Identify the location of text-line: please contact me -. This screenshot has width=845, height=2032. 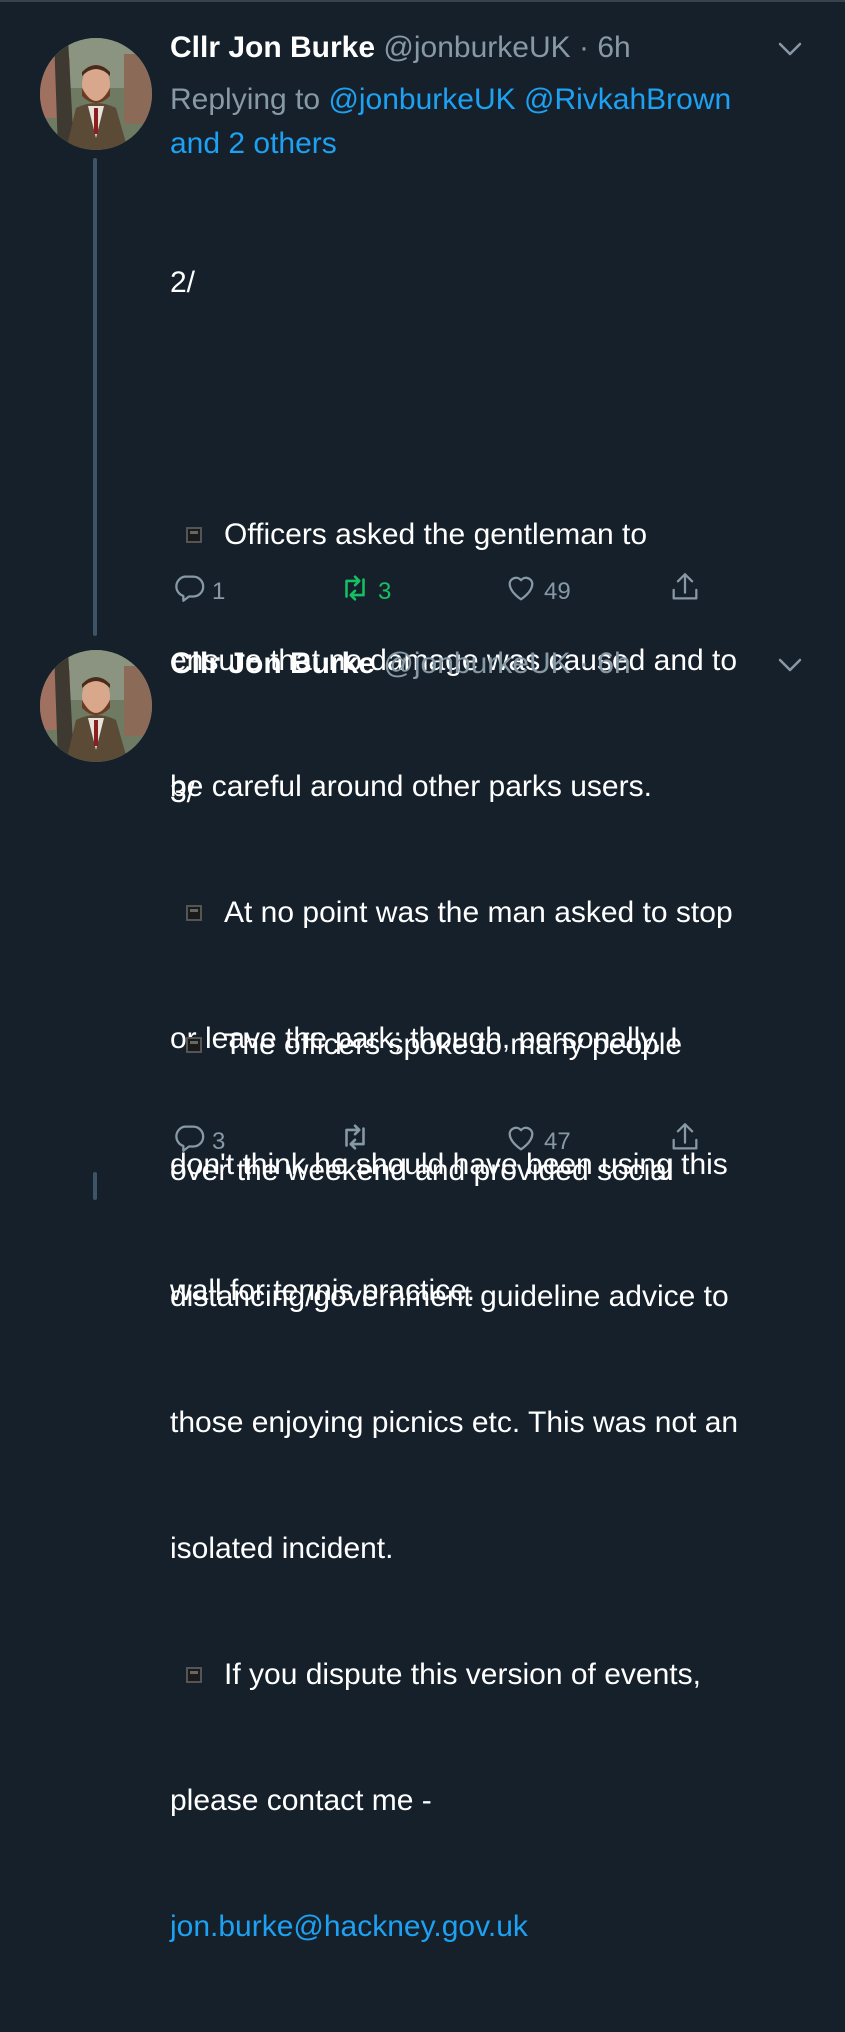
(301, 1800).